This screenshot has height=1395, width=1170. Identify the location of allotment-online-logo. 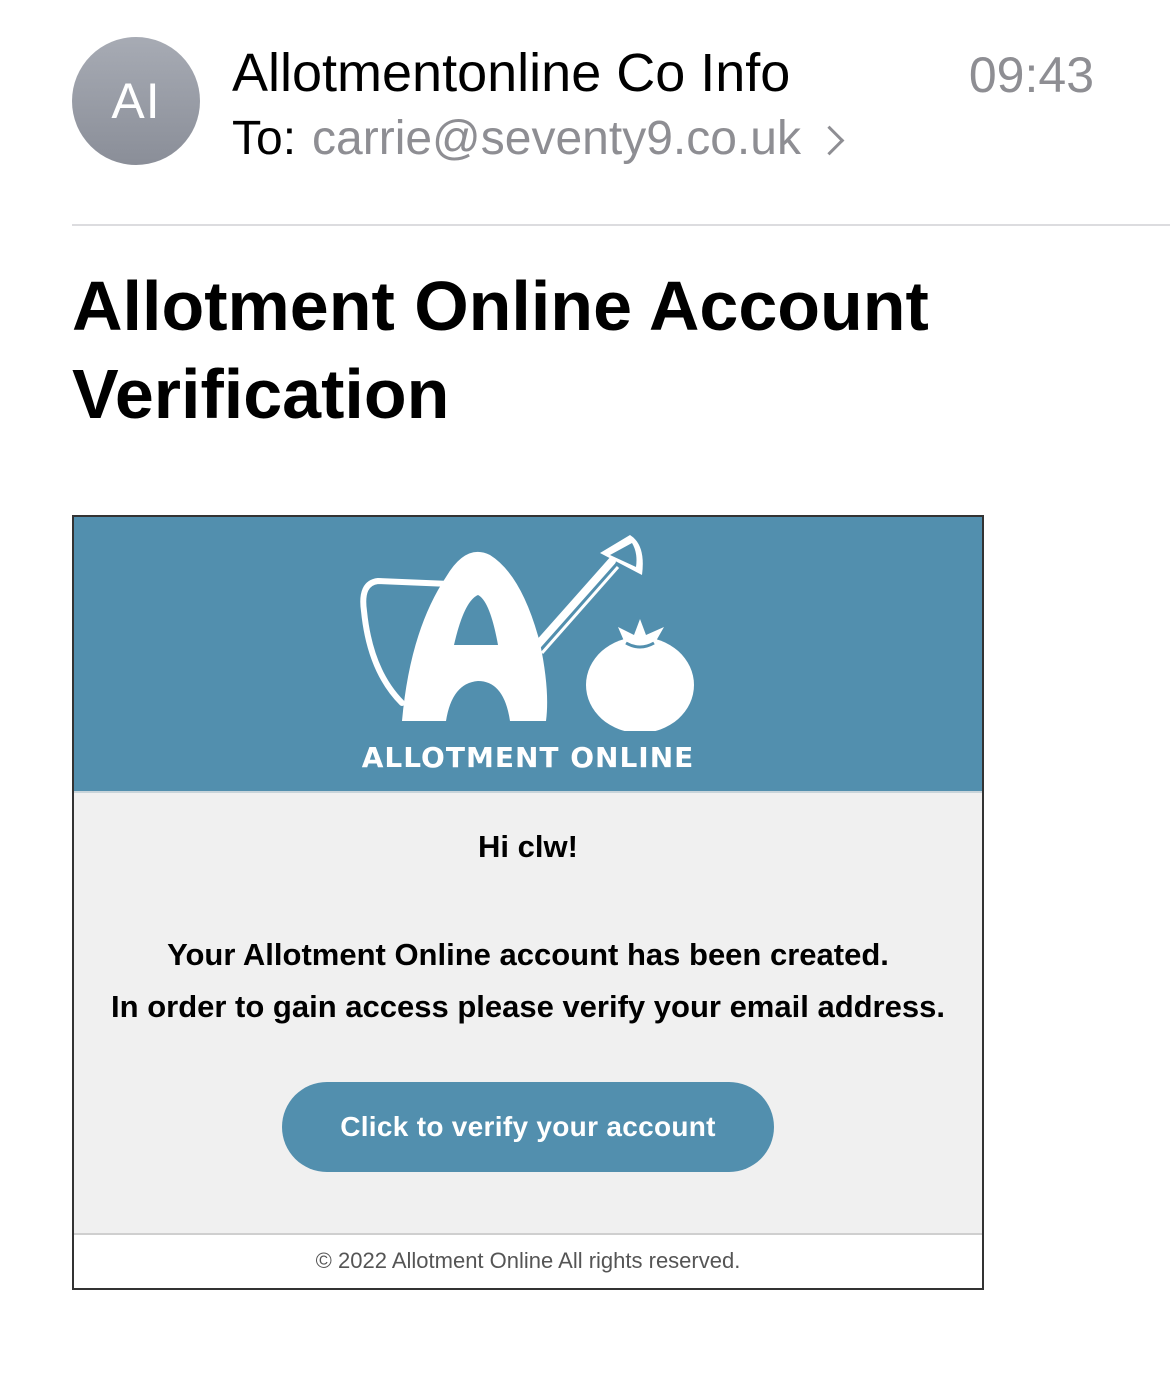
(527, 633).